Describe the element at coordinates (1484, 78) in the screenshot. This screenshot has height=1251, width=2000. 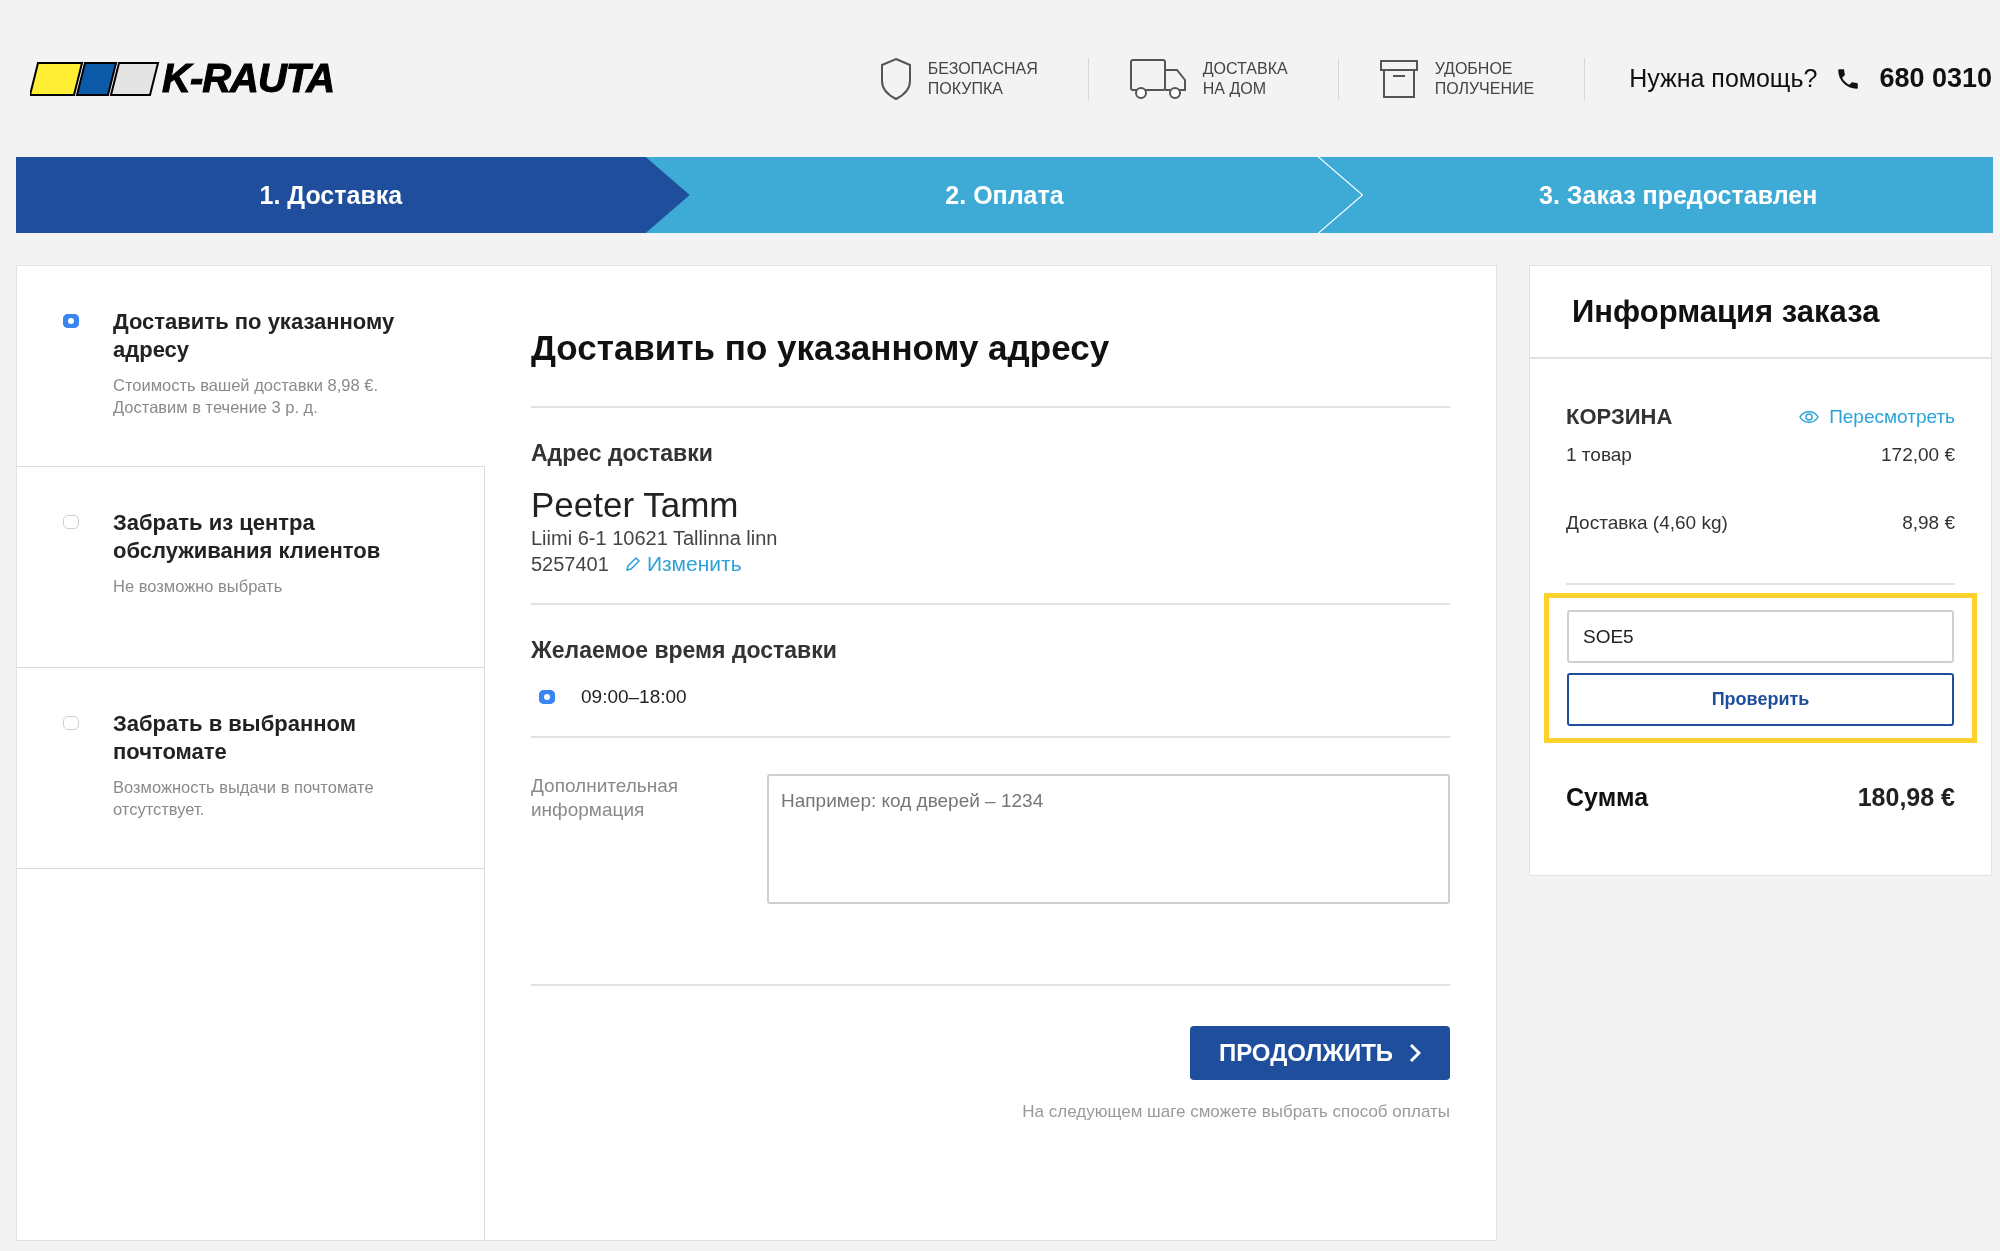
I see `feature-label: УДОБНОЕ ПОЛУЧЕНИЕ` at that location.